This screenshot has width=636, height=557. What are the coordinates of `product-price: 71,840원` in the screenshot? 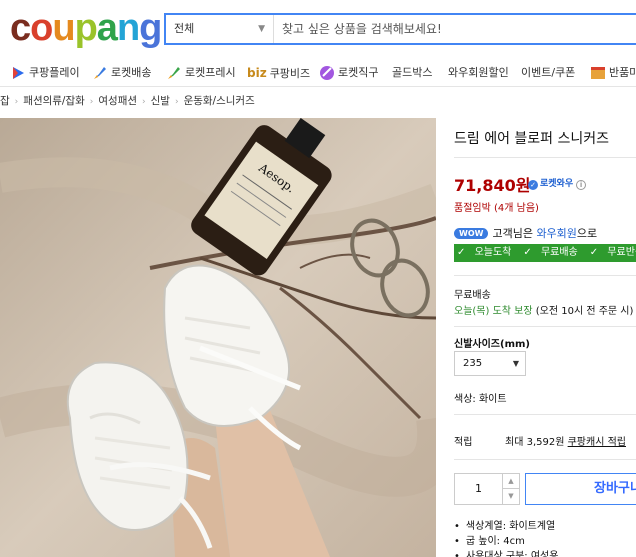 It's located at (492, 185).